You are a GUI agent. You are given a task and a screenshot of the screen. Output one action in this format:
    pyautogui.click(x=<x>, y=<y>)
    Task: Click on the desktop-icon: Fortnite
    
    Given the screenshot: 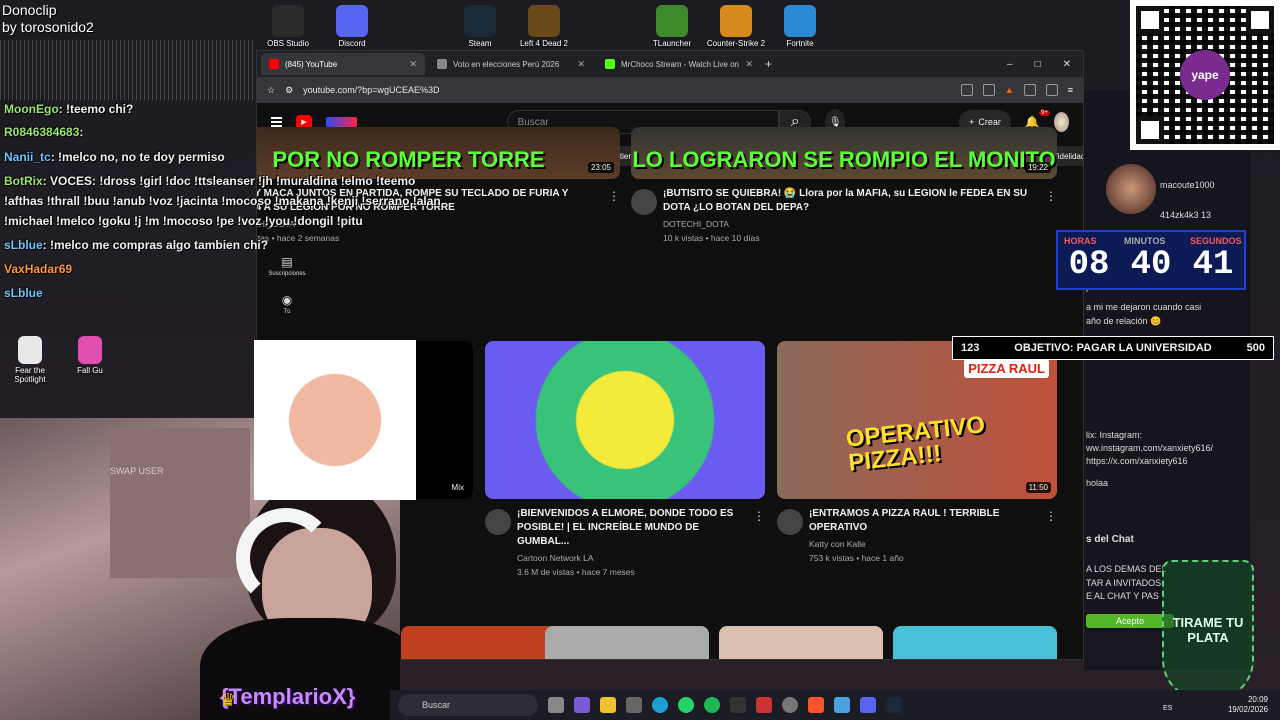 What is the action you would take?
    pyautogui.click(x=800, y=26)
    